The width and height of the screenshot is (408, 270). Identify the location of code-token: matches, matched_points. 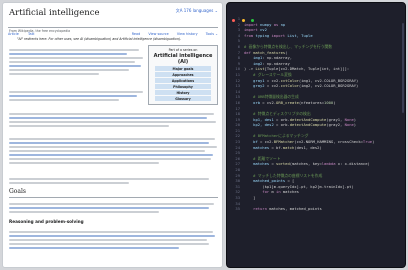
(295, 209).